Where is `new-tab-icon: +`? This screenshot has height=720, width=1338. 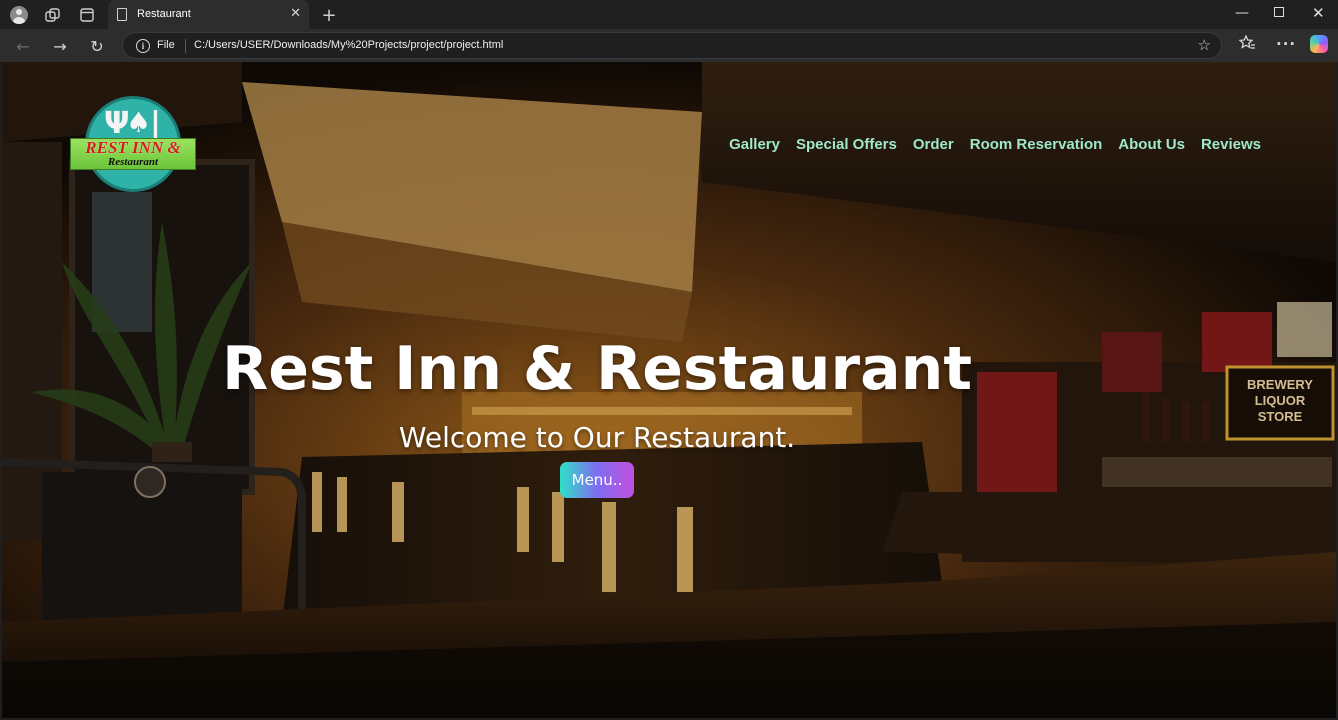
new-tab-icon: + is located at coordinates (329, 15).